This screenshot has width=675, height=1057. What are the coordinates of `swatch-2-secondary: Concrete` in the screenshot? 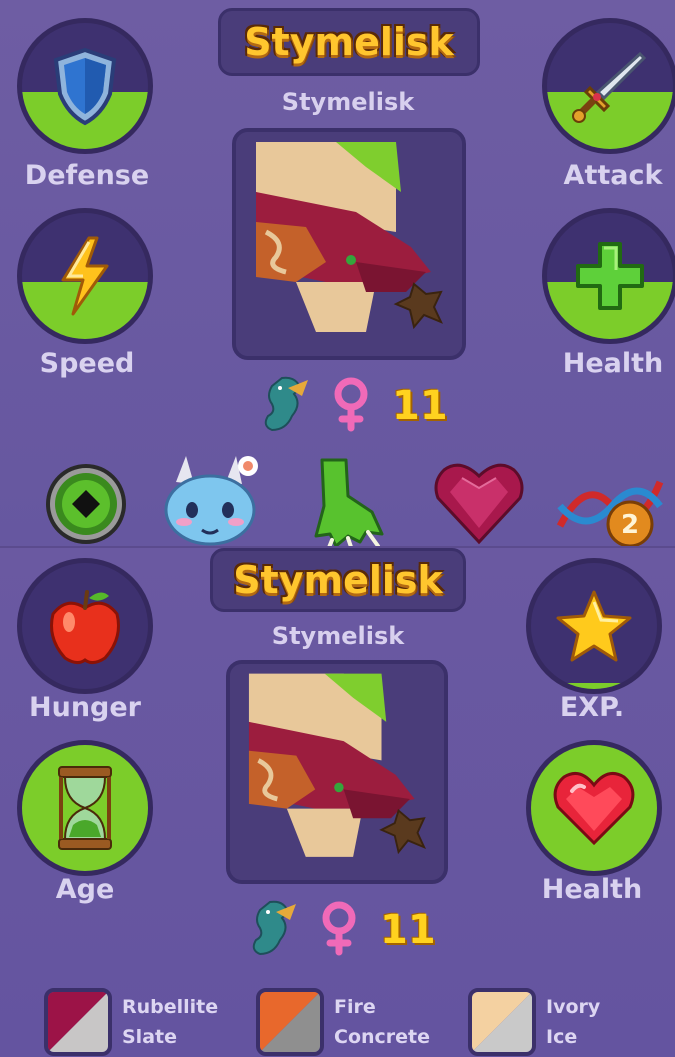 It's located at (382, 1037).